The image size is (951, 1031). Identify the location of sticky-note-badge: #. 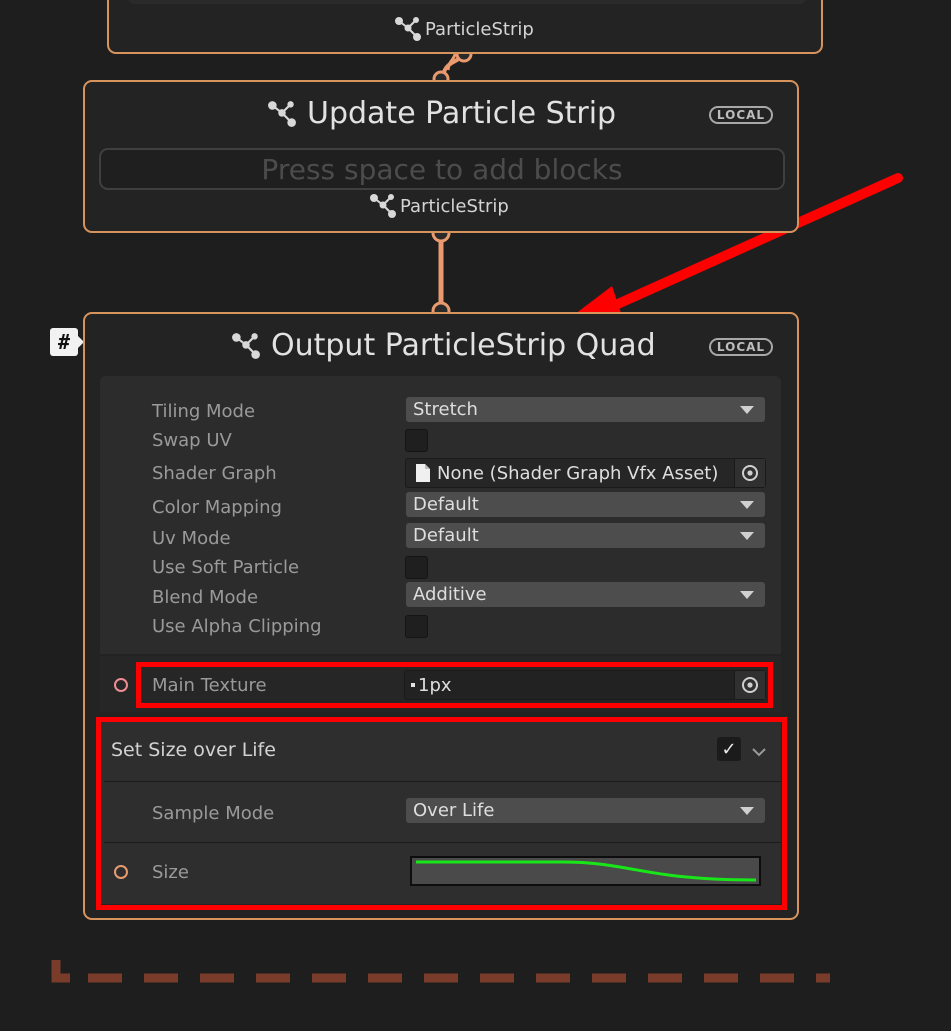
(64, 342).